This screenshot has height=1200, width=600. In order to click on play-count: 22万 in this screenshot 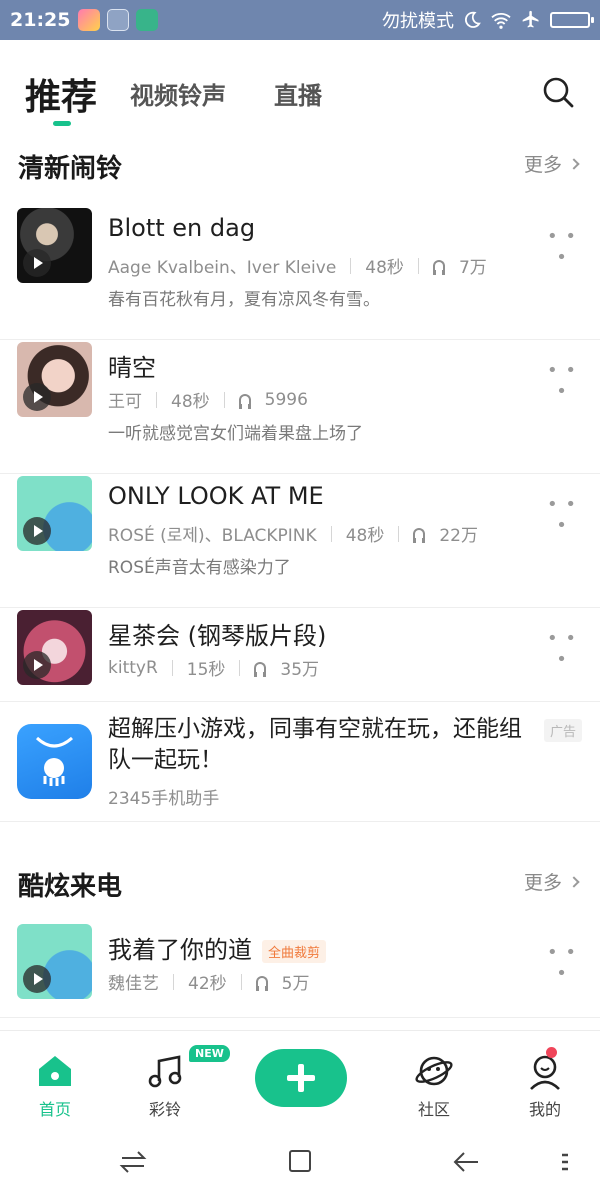, I will do `click(458, 536)`.